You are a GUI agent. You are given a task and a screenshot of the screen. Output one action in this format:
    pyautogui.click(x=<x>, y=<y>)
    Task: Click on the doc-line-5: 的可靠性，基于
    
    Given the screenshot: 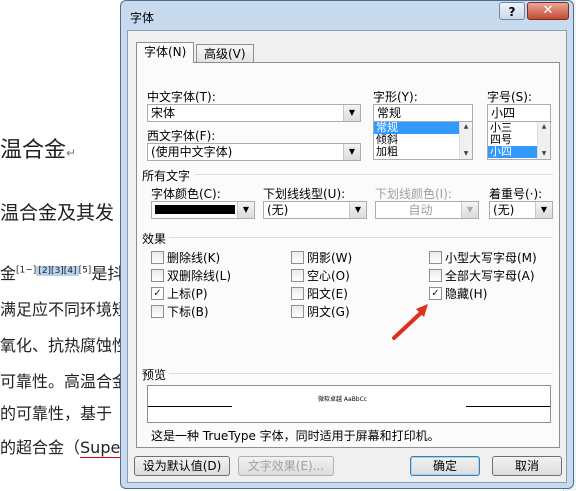 What is the action you would take?
    pyautogui.click(x=56, y=413)
    